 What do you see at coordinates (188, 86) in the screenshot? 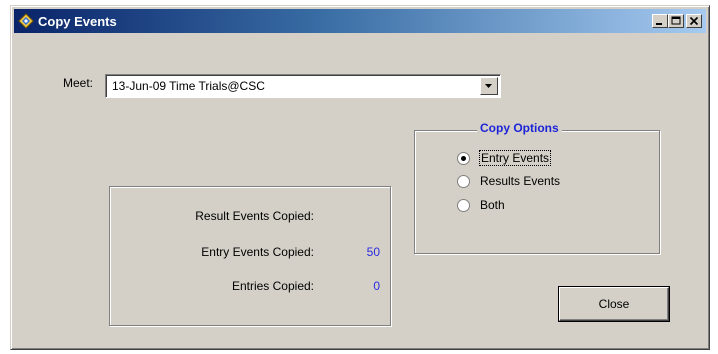
I see `meet-selected-value: 13-Jun-09 Time Trials@CSC` at bounding box center [188, 86].